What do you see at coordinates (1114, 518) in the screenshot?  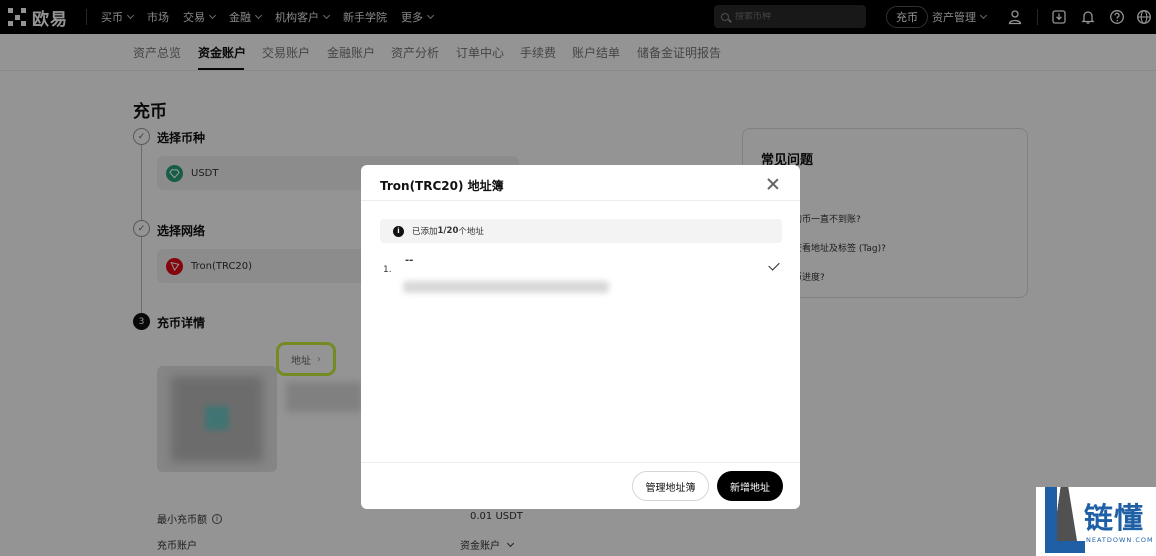 I see `watermark-text: 链懂` at bounding box center [1114, 518].